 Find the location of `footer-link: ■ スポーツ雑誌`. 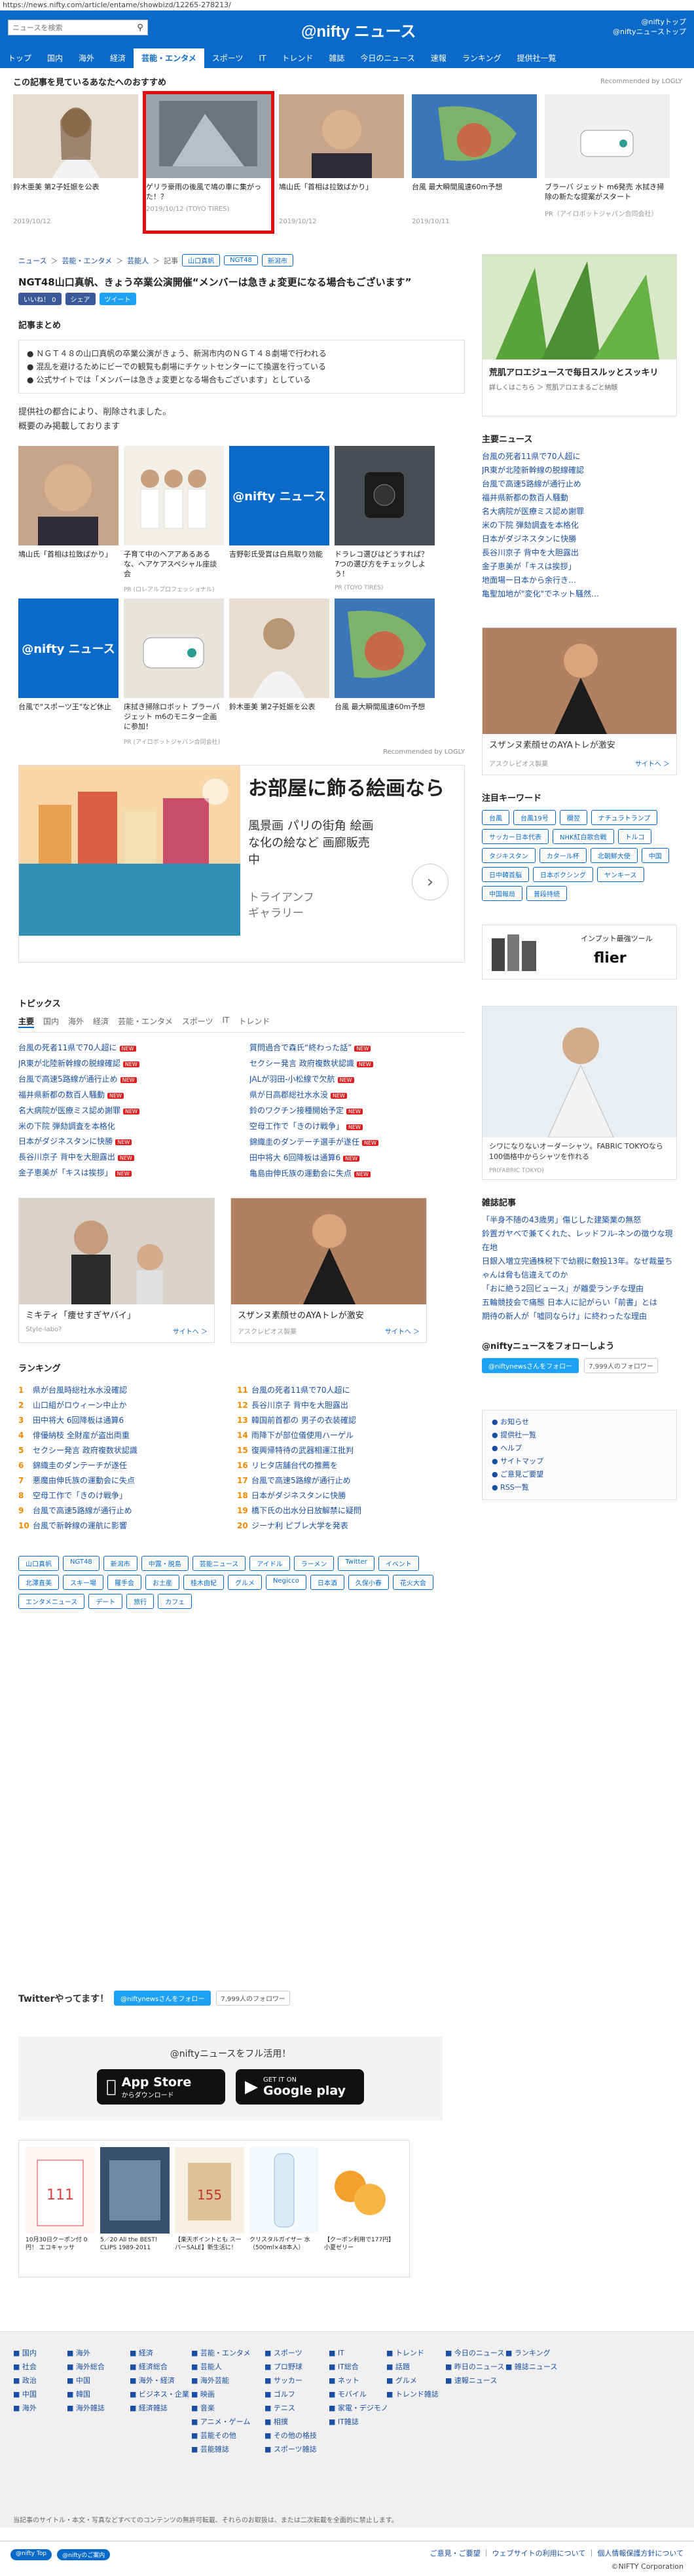

footer-link: ■ スポーツ雑誌 is located at coordinates (291, 2449).